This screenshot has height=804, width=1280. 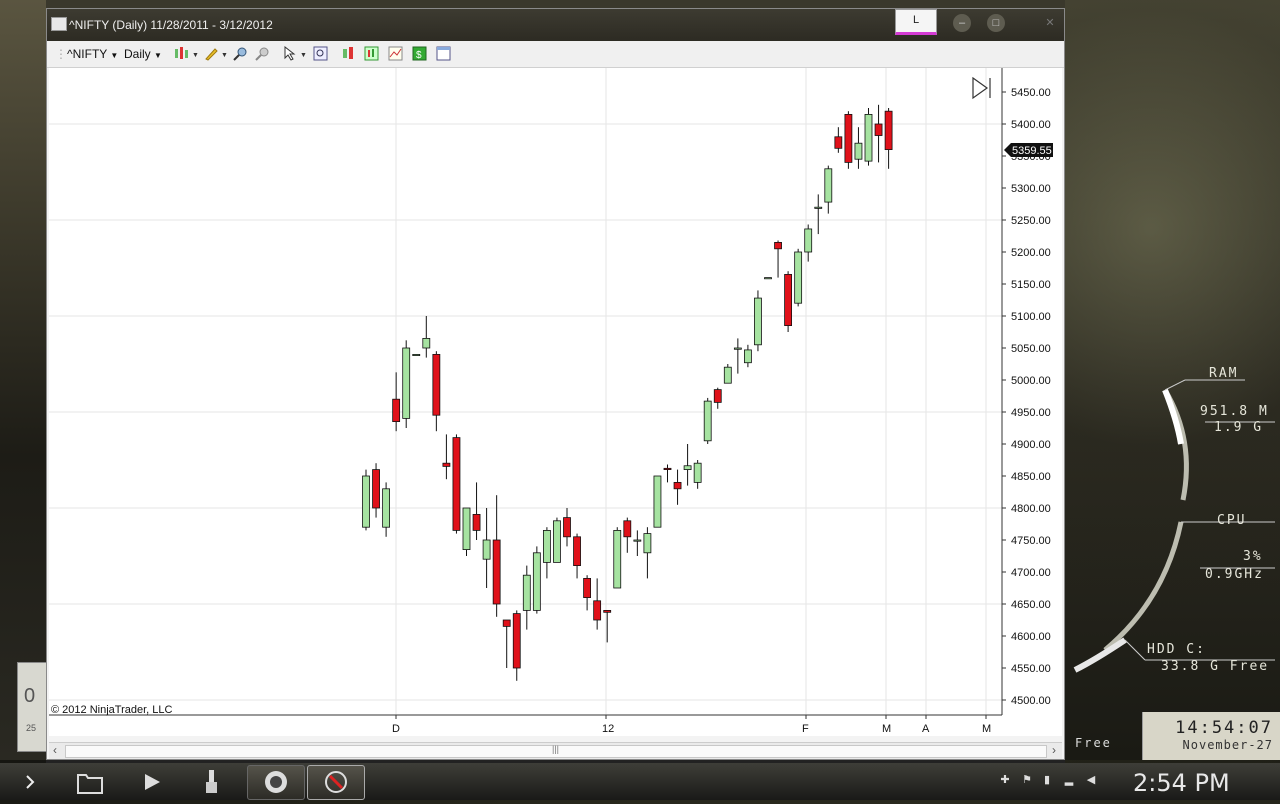 I want to click on properties-icon, so click(x=443, y=53).